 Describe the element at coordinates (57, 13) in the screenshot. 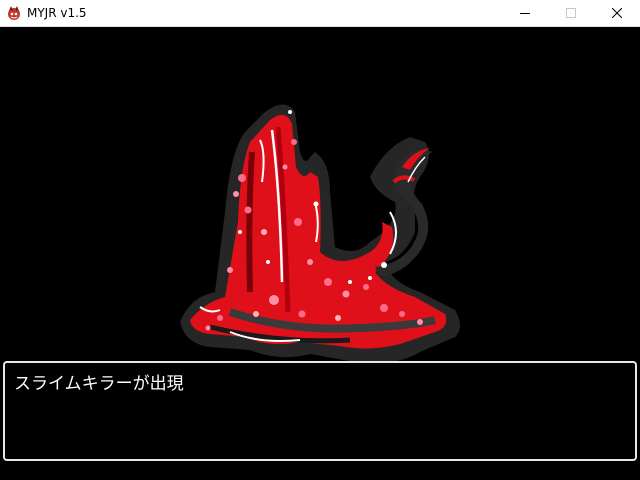

I see `window-title: MYJR v1.5` at that location.